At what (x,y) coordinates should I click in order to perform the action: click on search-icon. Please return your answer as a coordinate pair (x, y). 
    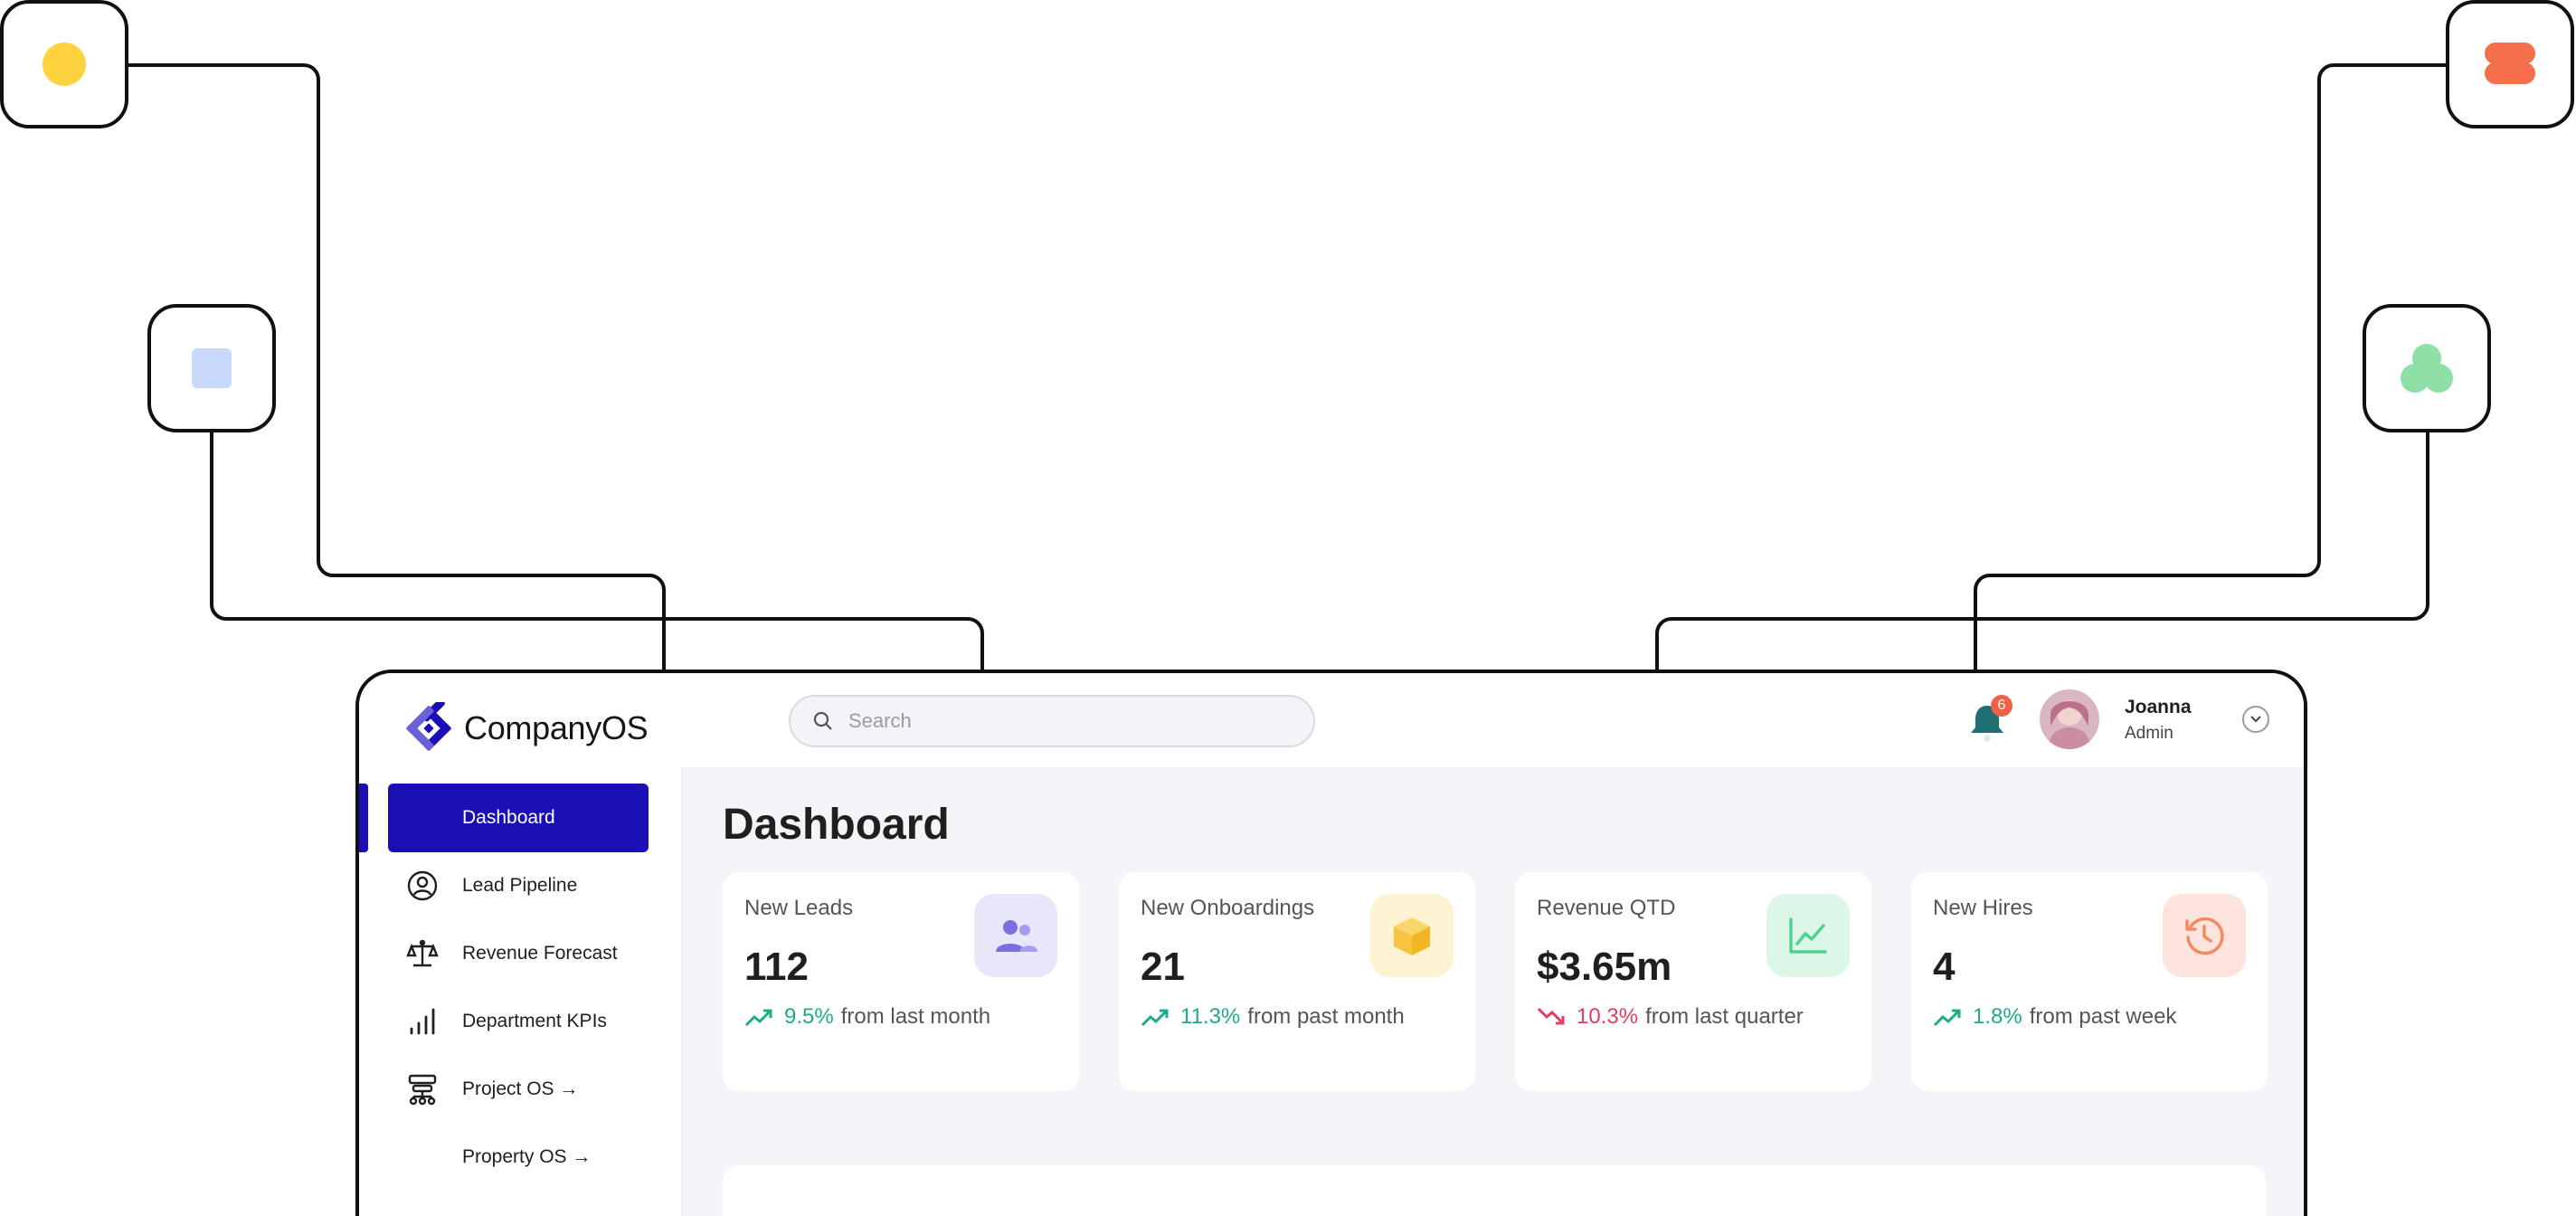
    Looking at the image, I should click on (823, 720).